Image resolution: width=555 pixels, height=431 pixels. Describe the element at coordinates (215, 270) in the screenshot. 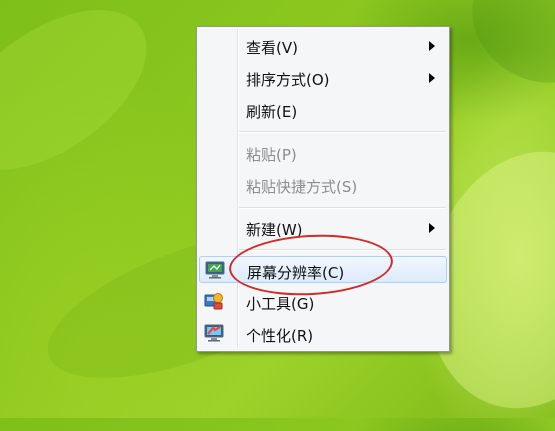

I see `screen-resolution-icon` at that location.